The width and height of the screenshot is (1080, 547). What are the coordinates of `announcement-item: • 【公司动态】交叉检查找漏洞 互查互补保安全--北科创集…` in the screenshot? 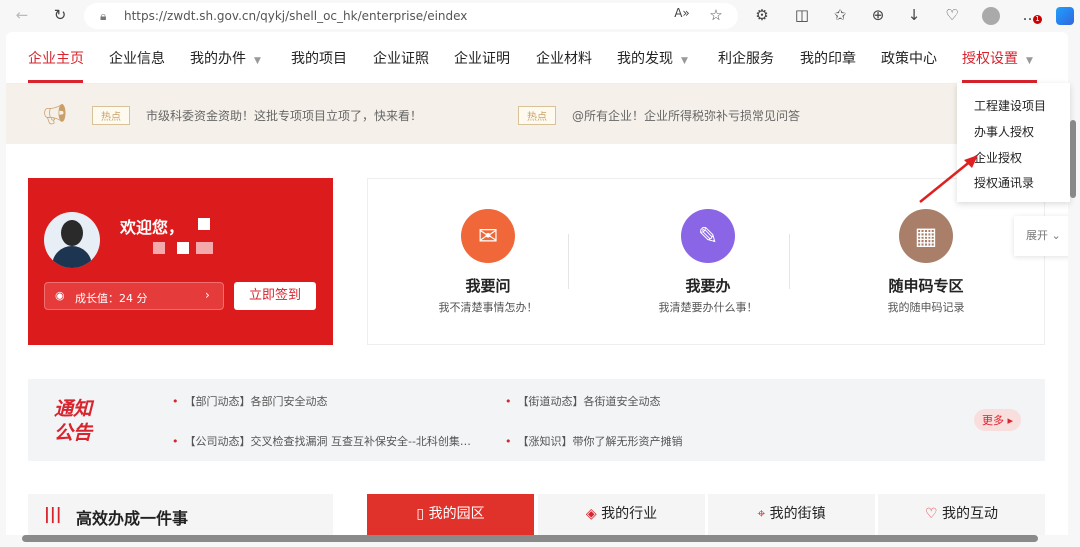 It's located at (321, 441).